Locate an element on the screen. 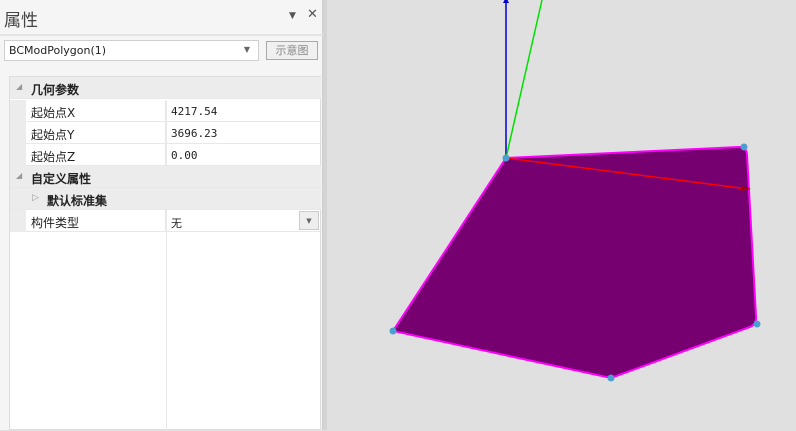  category-label: 自定义属性 is located at coordinates (61, 179).